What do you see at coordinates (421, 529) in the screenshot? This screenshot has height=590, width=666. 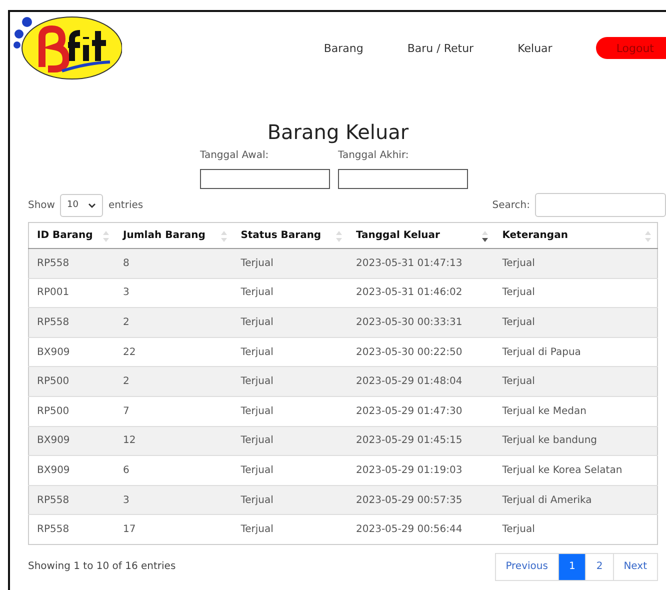 I see `table-cell: 2023-05-29 00:56:44` at bounding box center [421, 529].